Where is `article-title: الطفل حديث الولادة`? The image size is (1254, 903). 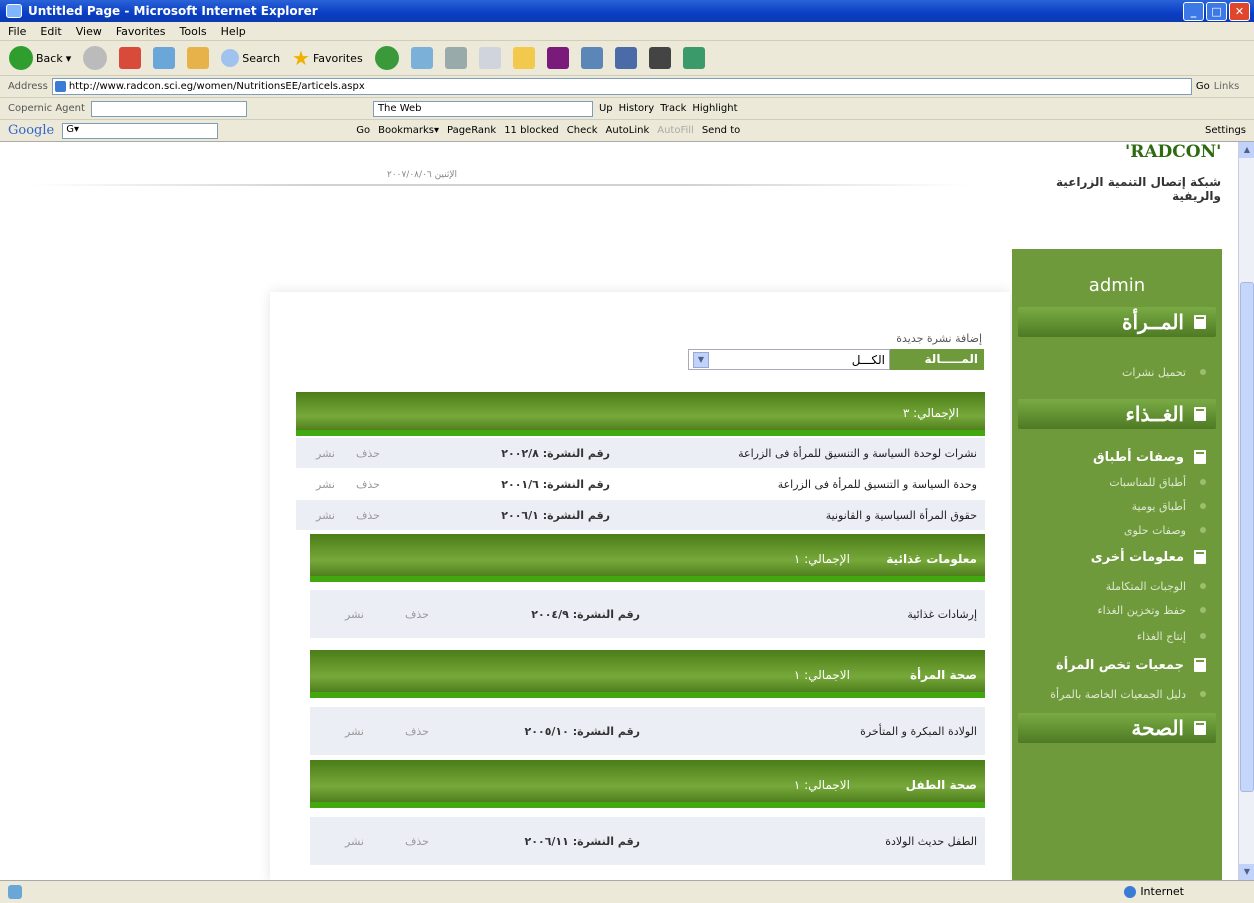 article-title: الطفل حديث الولادة is located at coordinates (931, 841).